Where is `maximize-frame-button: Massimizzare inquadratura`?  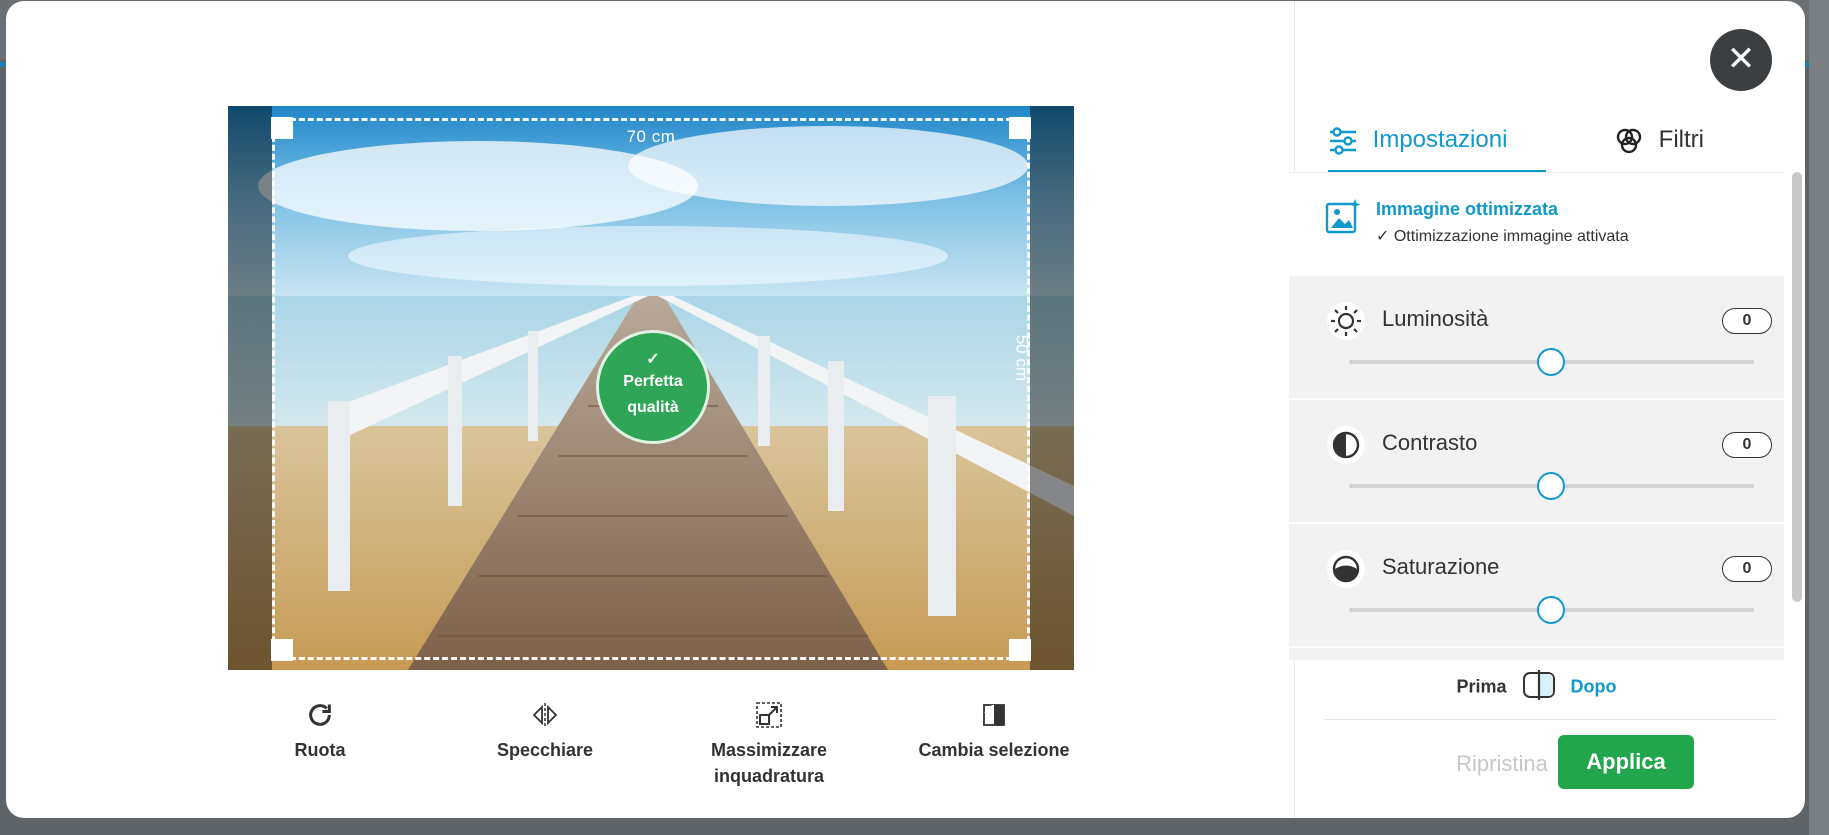 maximize-frame-button: Massimizzare inquadratura is located at coordinates (769, 745).